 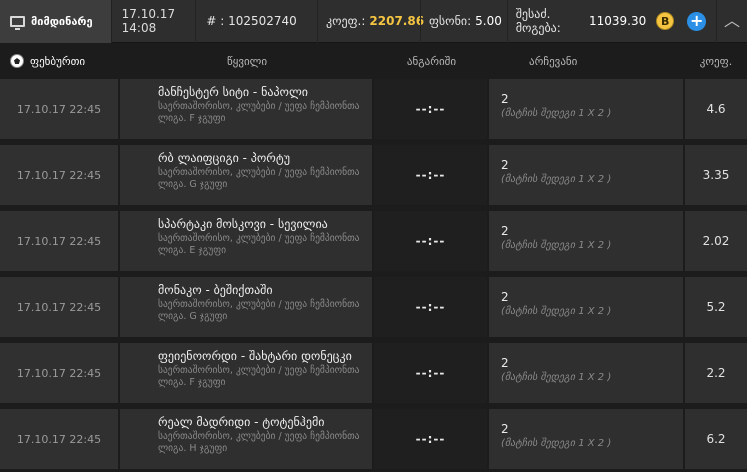 What do you see at coordinates (233, 92) in the screenshot?
I see `match-teams: მანჩესტერ სიტი - ნაპოლი` at bounding box center [233, 92].